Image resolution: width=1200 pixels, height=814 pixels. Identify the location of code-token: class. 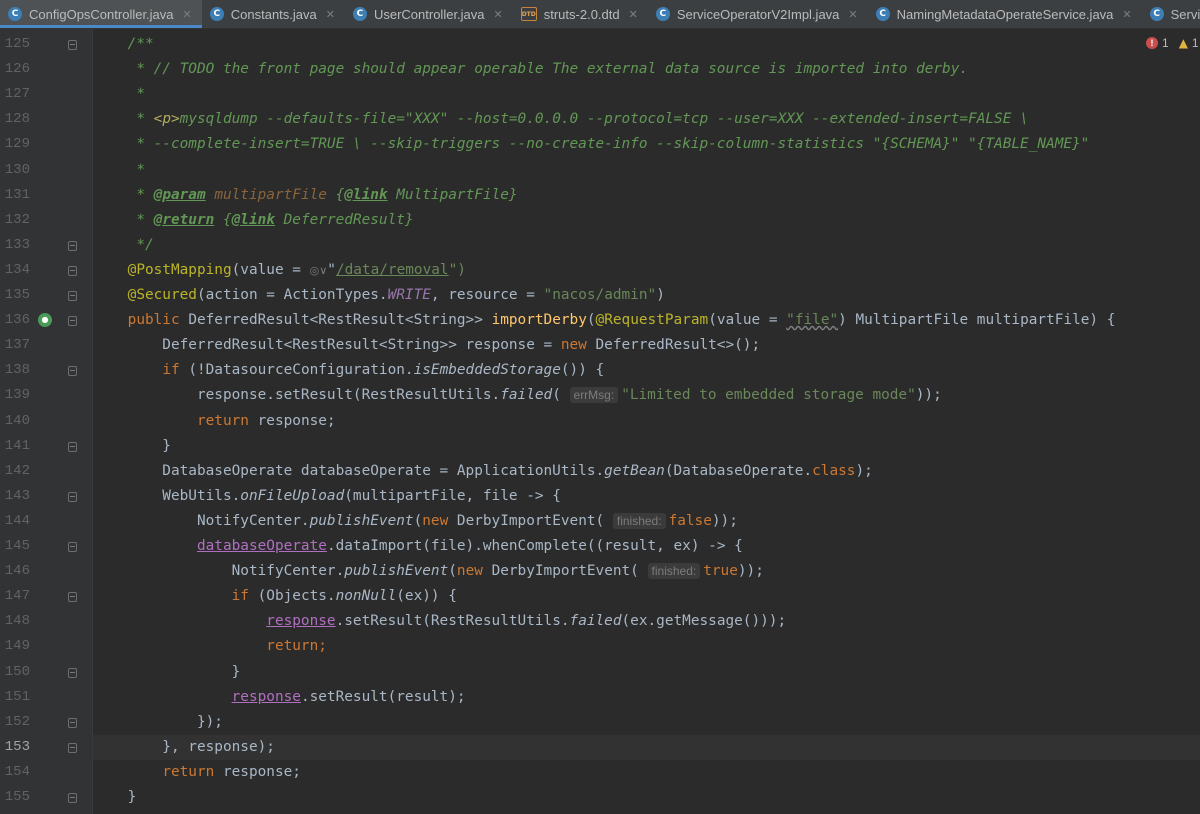
(834, 470).